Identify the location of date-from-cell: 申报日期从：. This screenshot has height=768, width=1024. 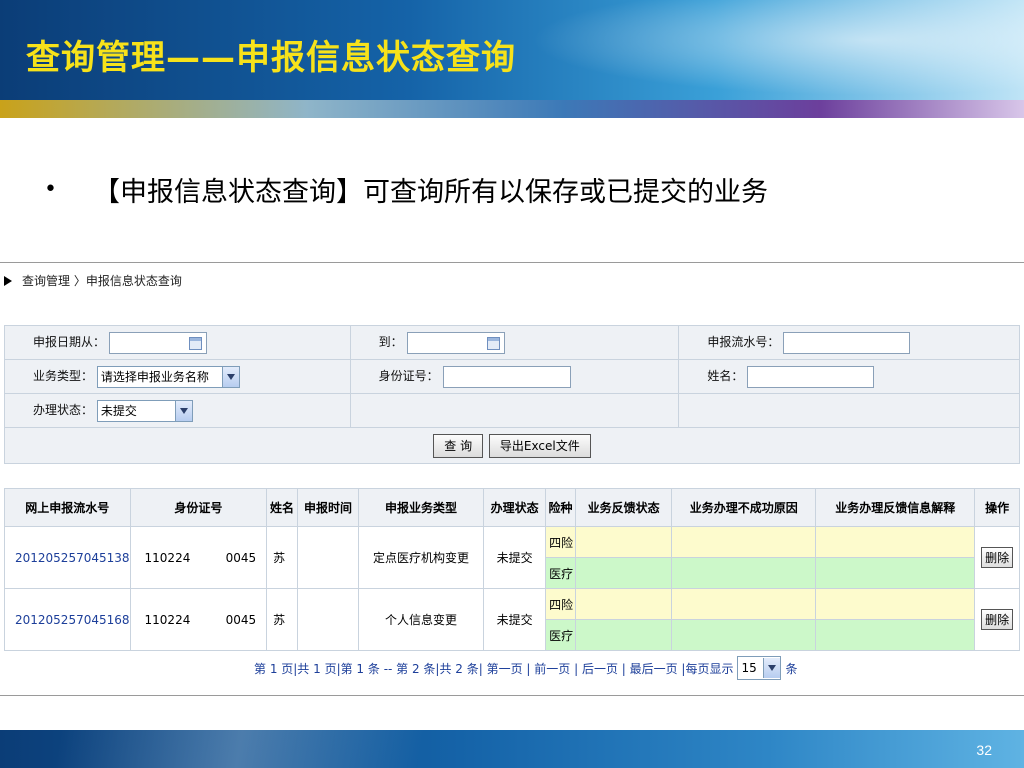
(177, 342).